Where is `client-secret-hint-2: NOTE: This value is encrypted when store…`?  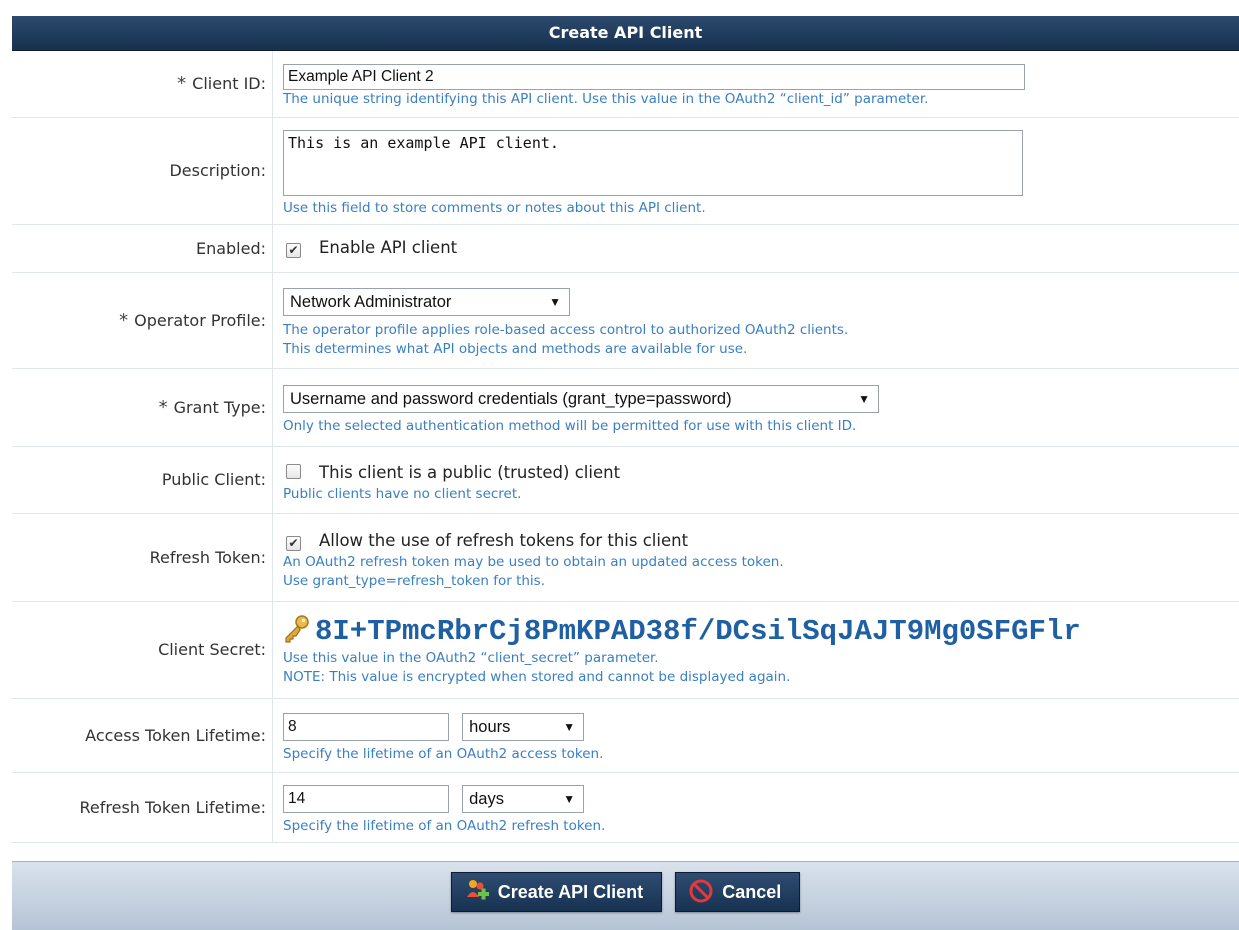 client-secret-hint-2: NOTE: This value is encrypted when store… is located at coordinates (761, 677).